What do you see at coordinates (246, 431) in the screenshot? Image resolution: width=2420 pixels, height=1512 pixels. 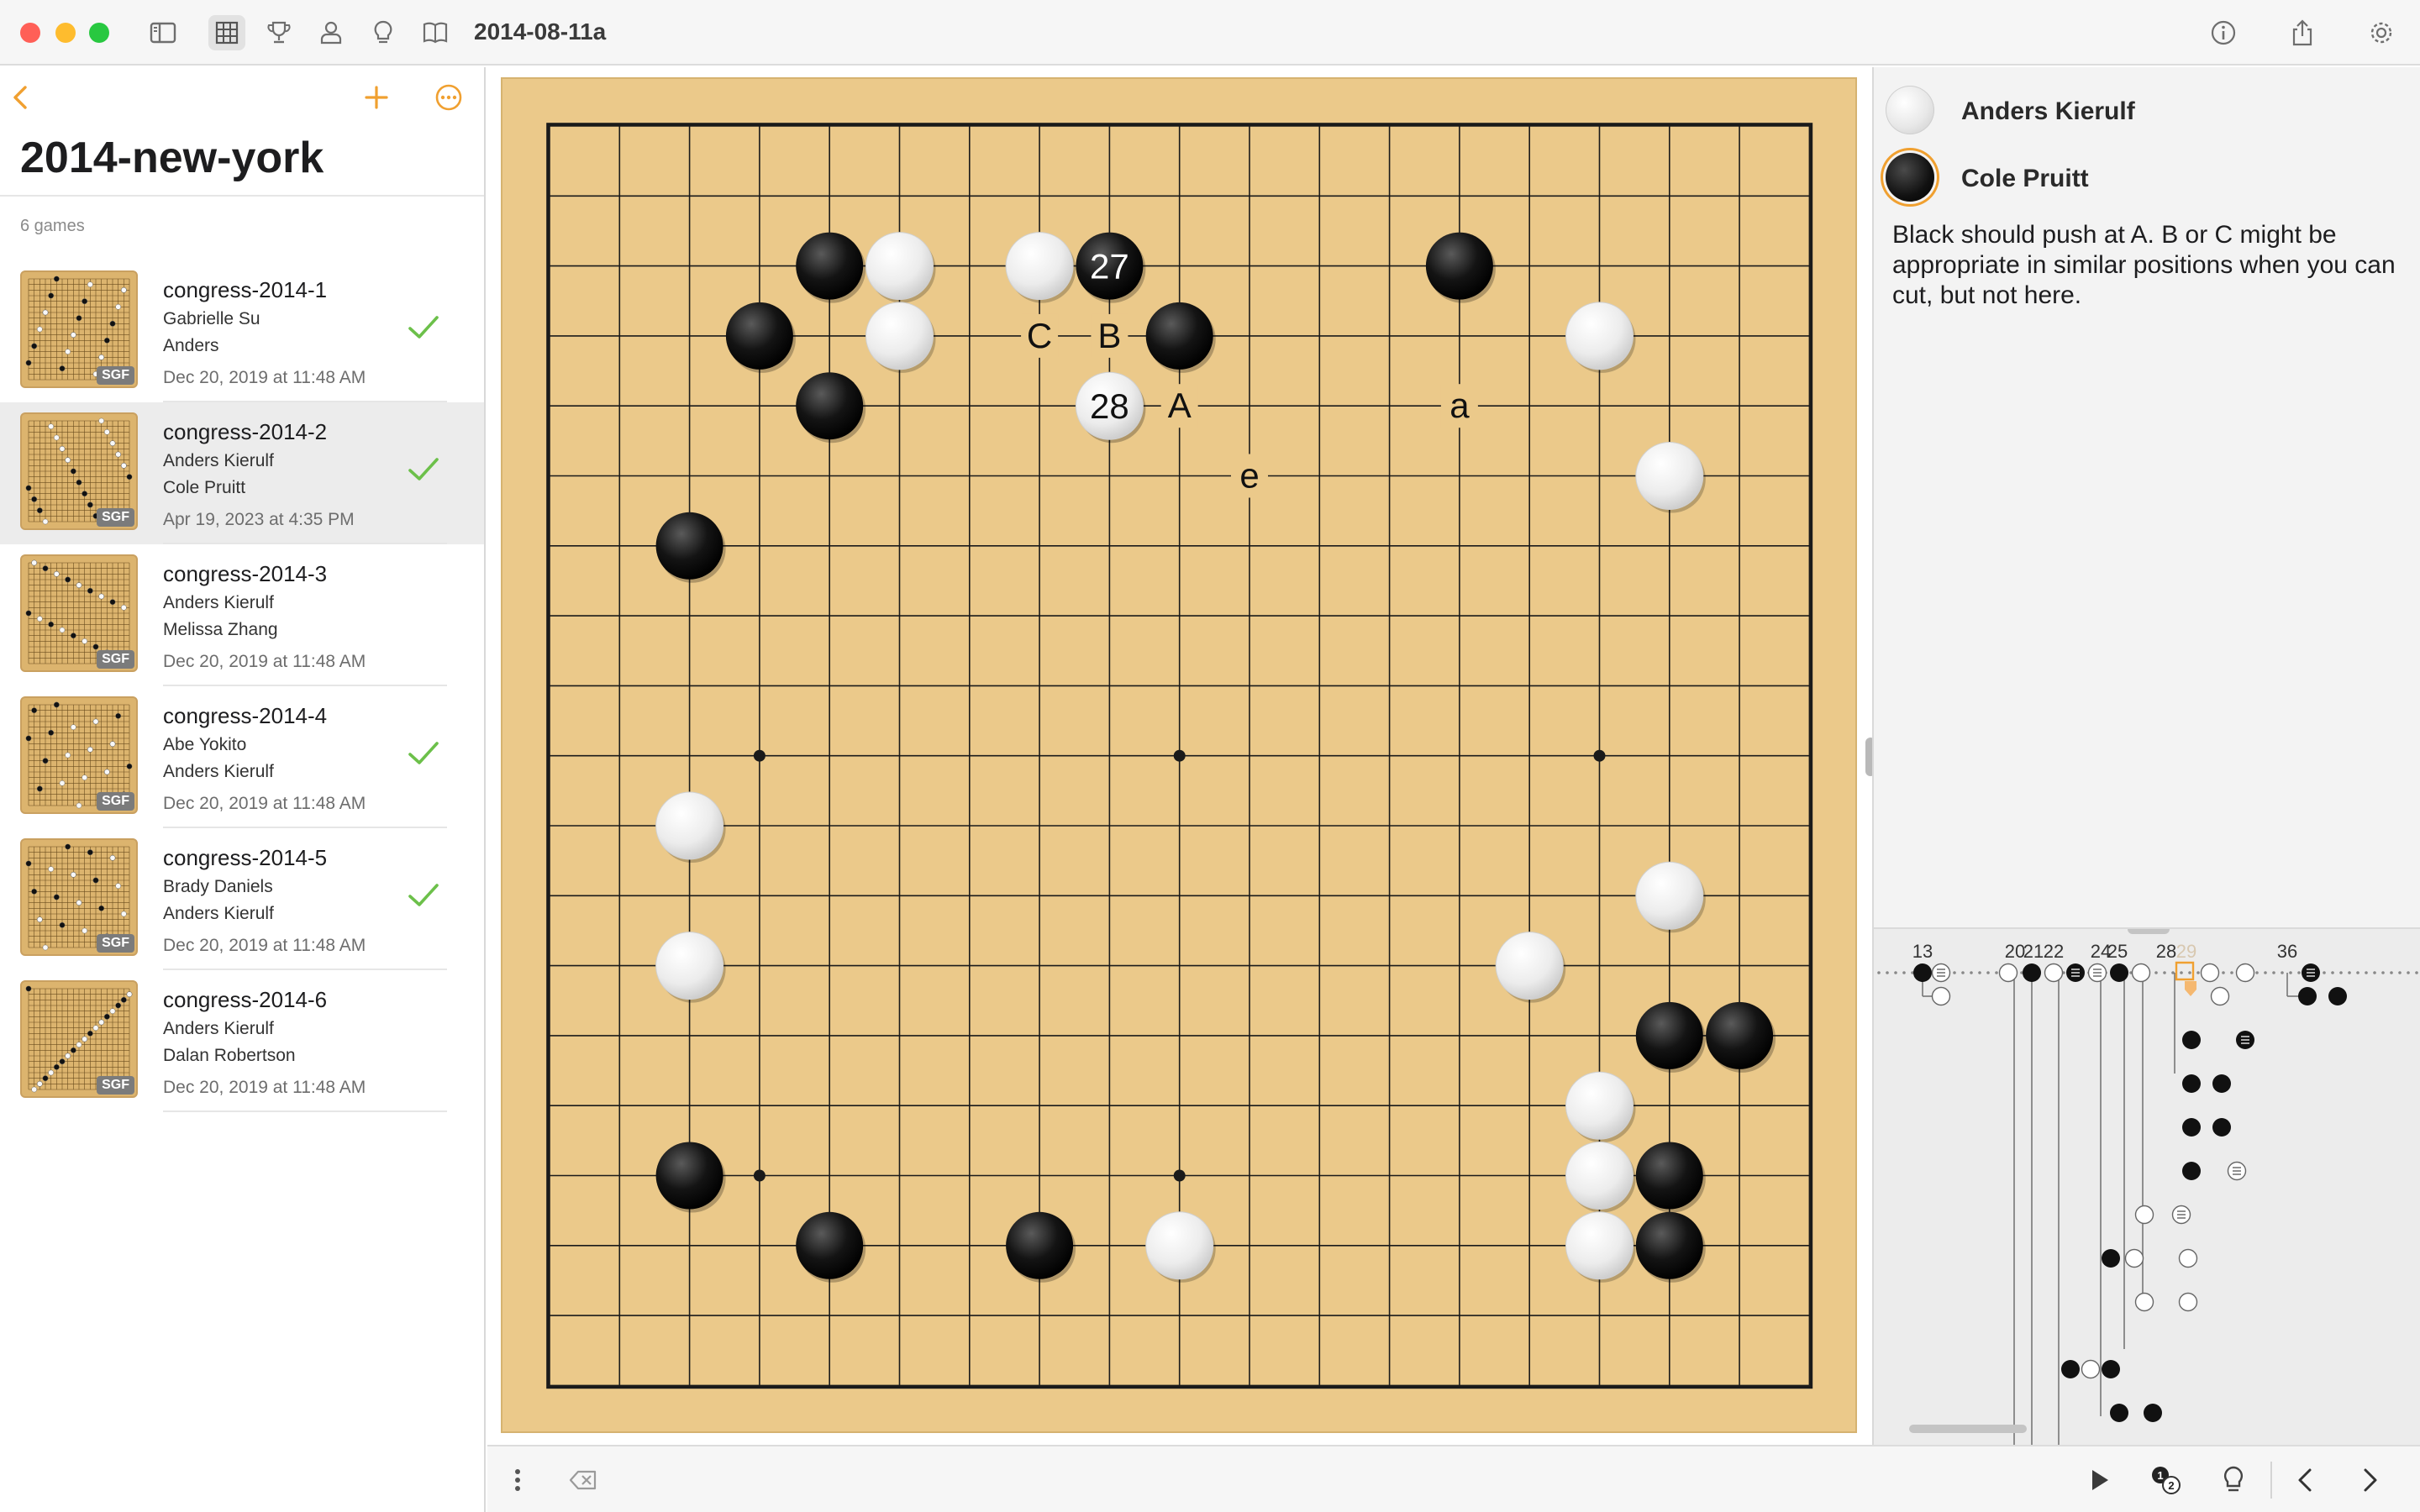 I see `game-name: congress-2014-2` at bounding box center [246, 431].